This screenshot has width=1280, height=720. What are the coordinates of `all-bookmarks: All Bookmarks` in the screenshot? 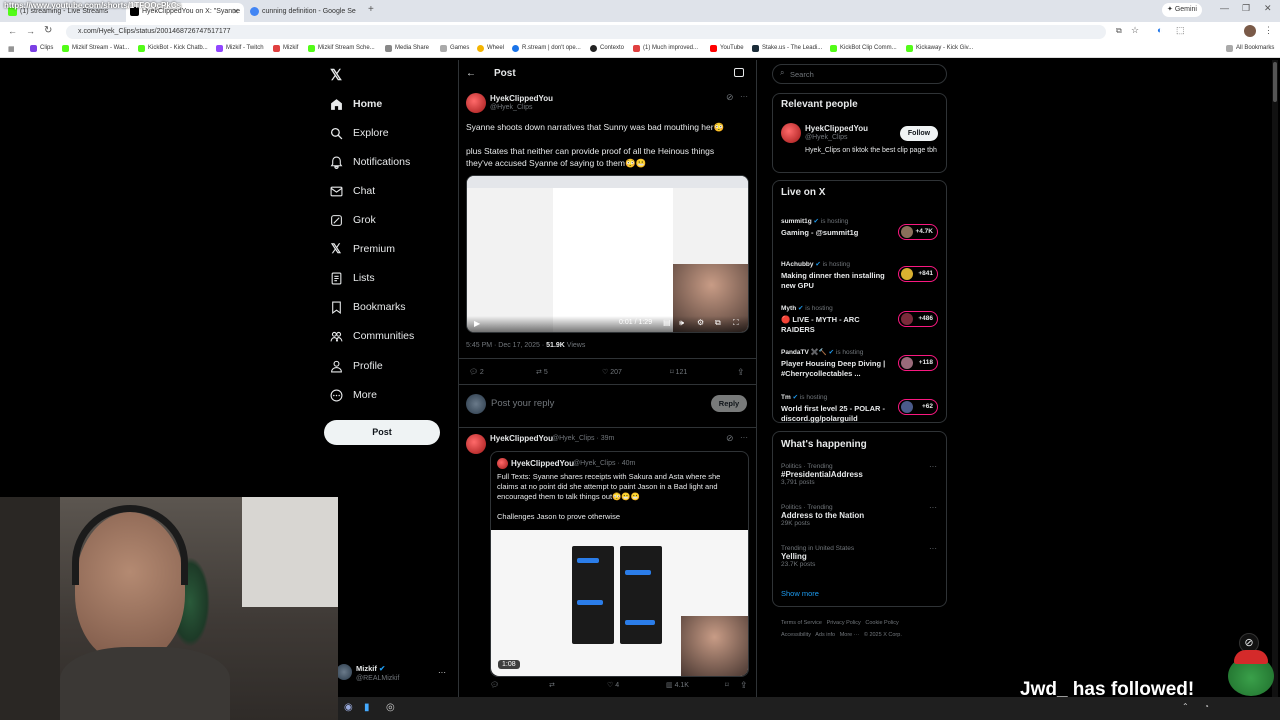 It's located at (1250, 48).